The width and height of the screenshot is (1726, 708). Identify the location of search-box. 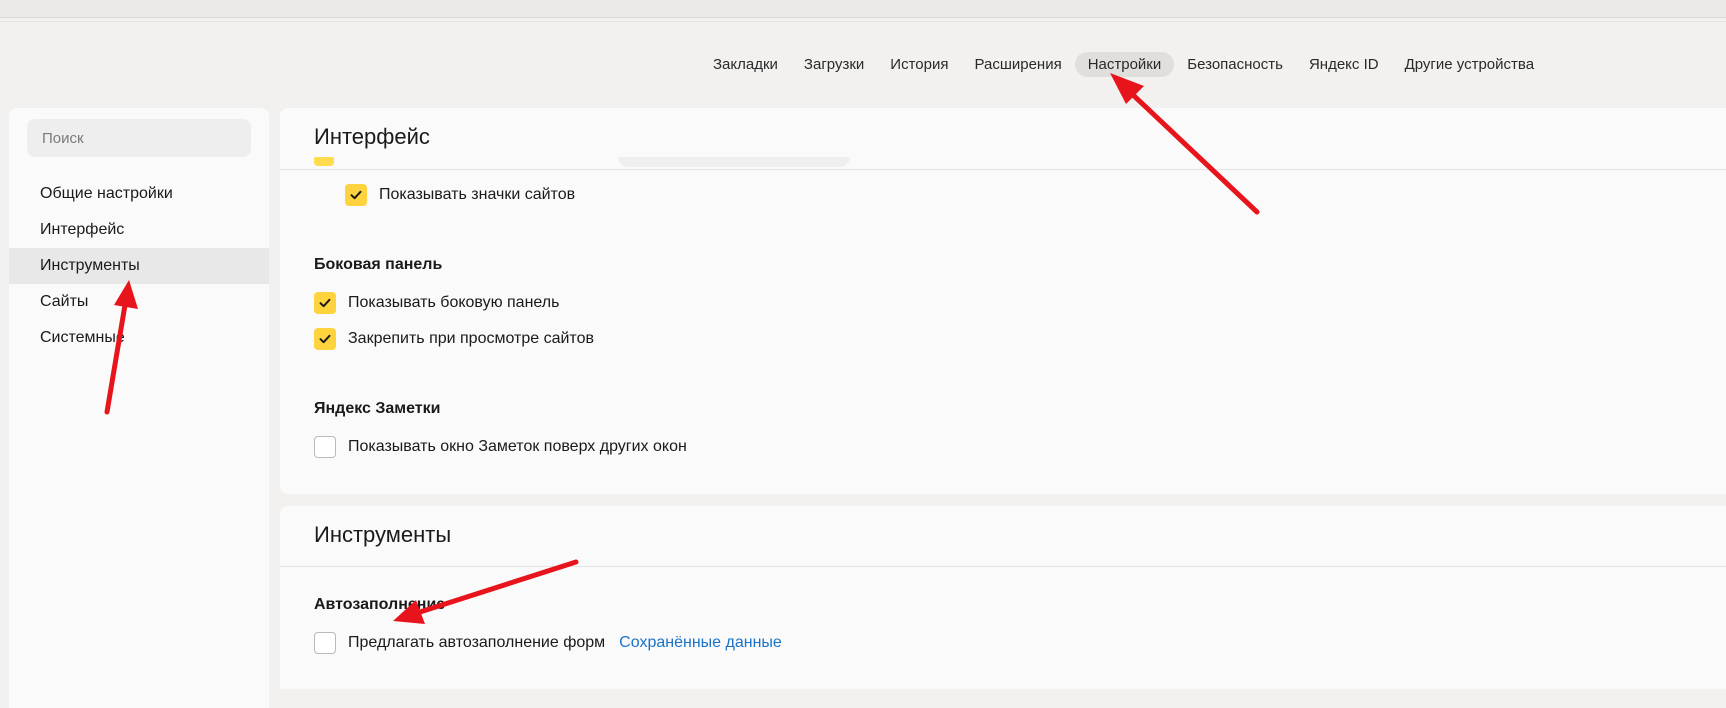
(139, 138).